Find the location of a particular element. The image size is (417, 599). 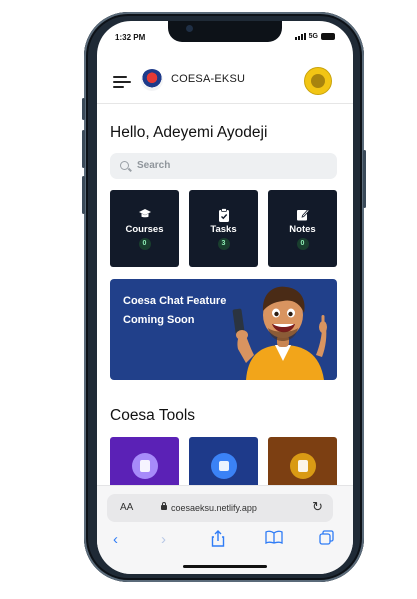

browser-toolbar: ‹ › is located at coordinates (225, 542).